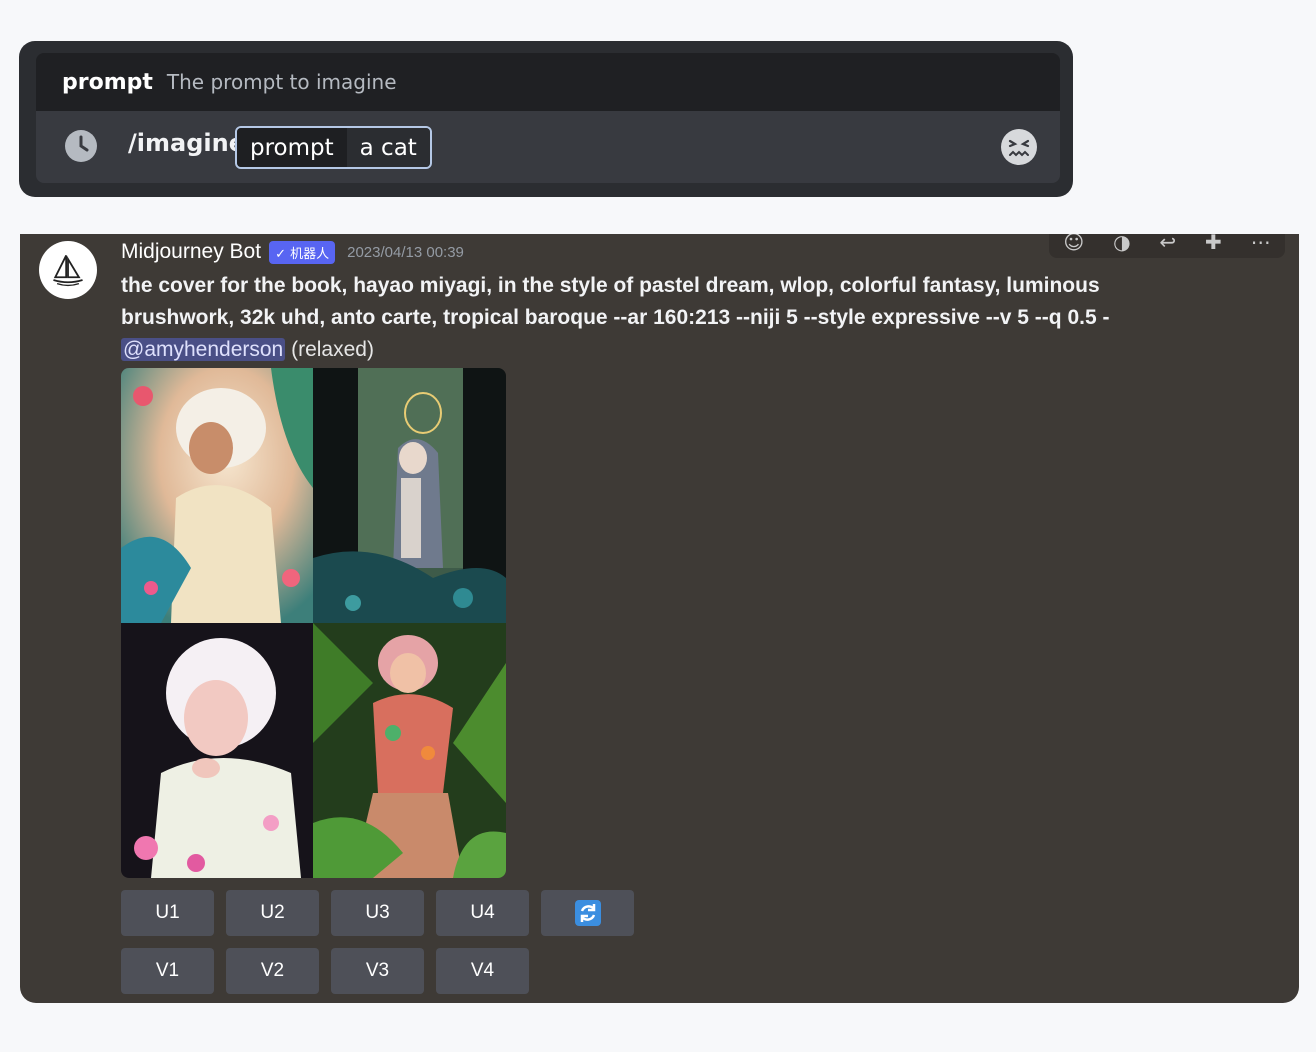 The height and width of the screenshot is (1052, 1316). I want to click on prompt-option-pill: prompt a cat, so click(333, 147).